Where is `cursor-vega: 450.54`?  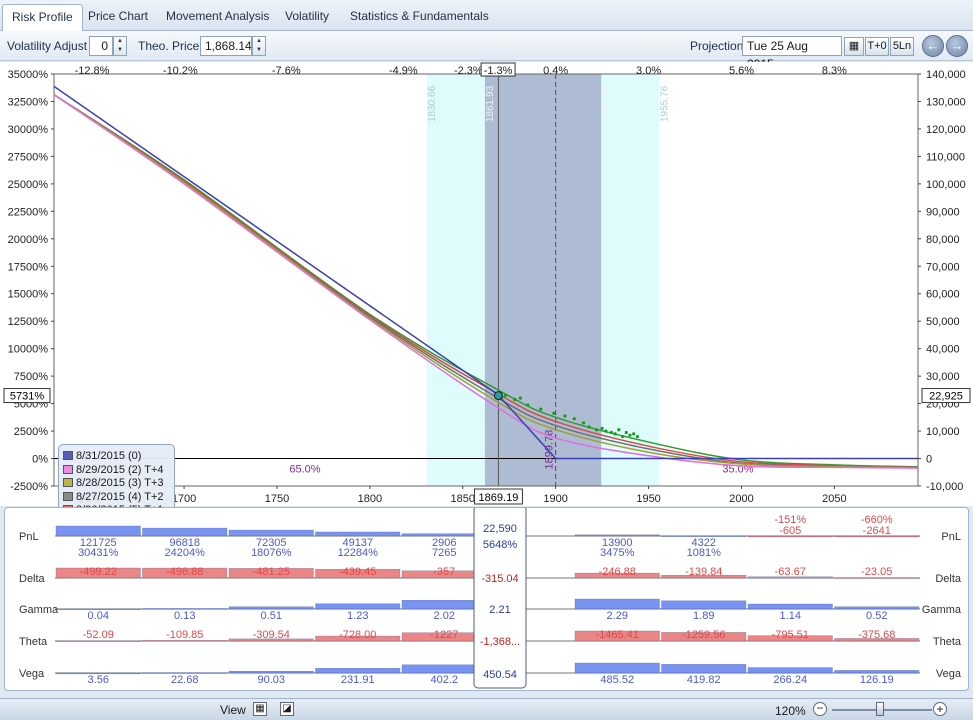
cursor-vega: 450.54 is located at coordinates (500, 675).